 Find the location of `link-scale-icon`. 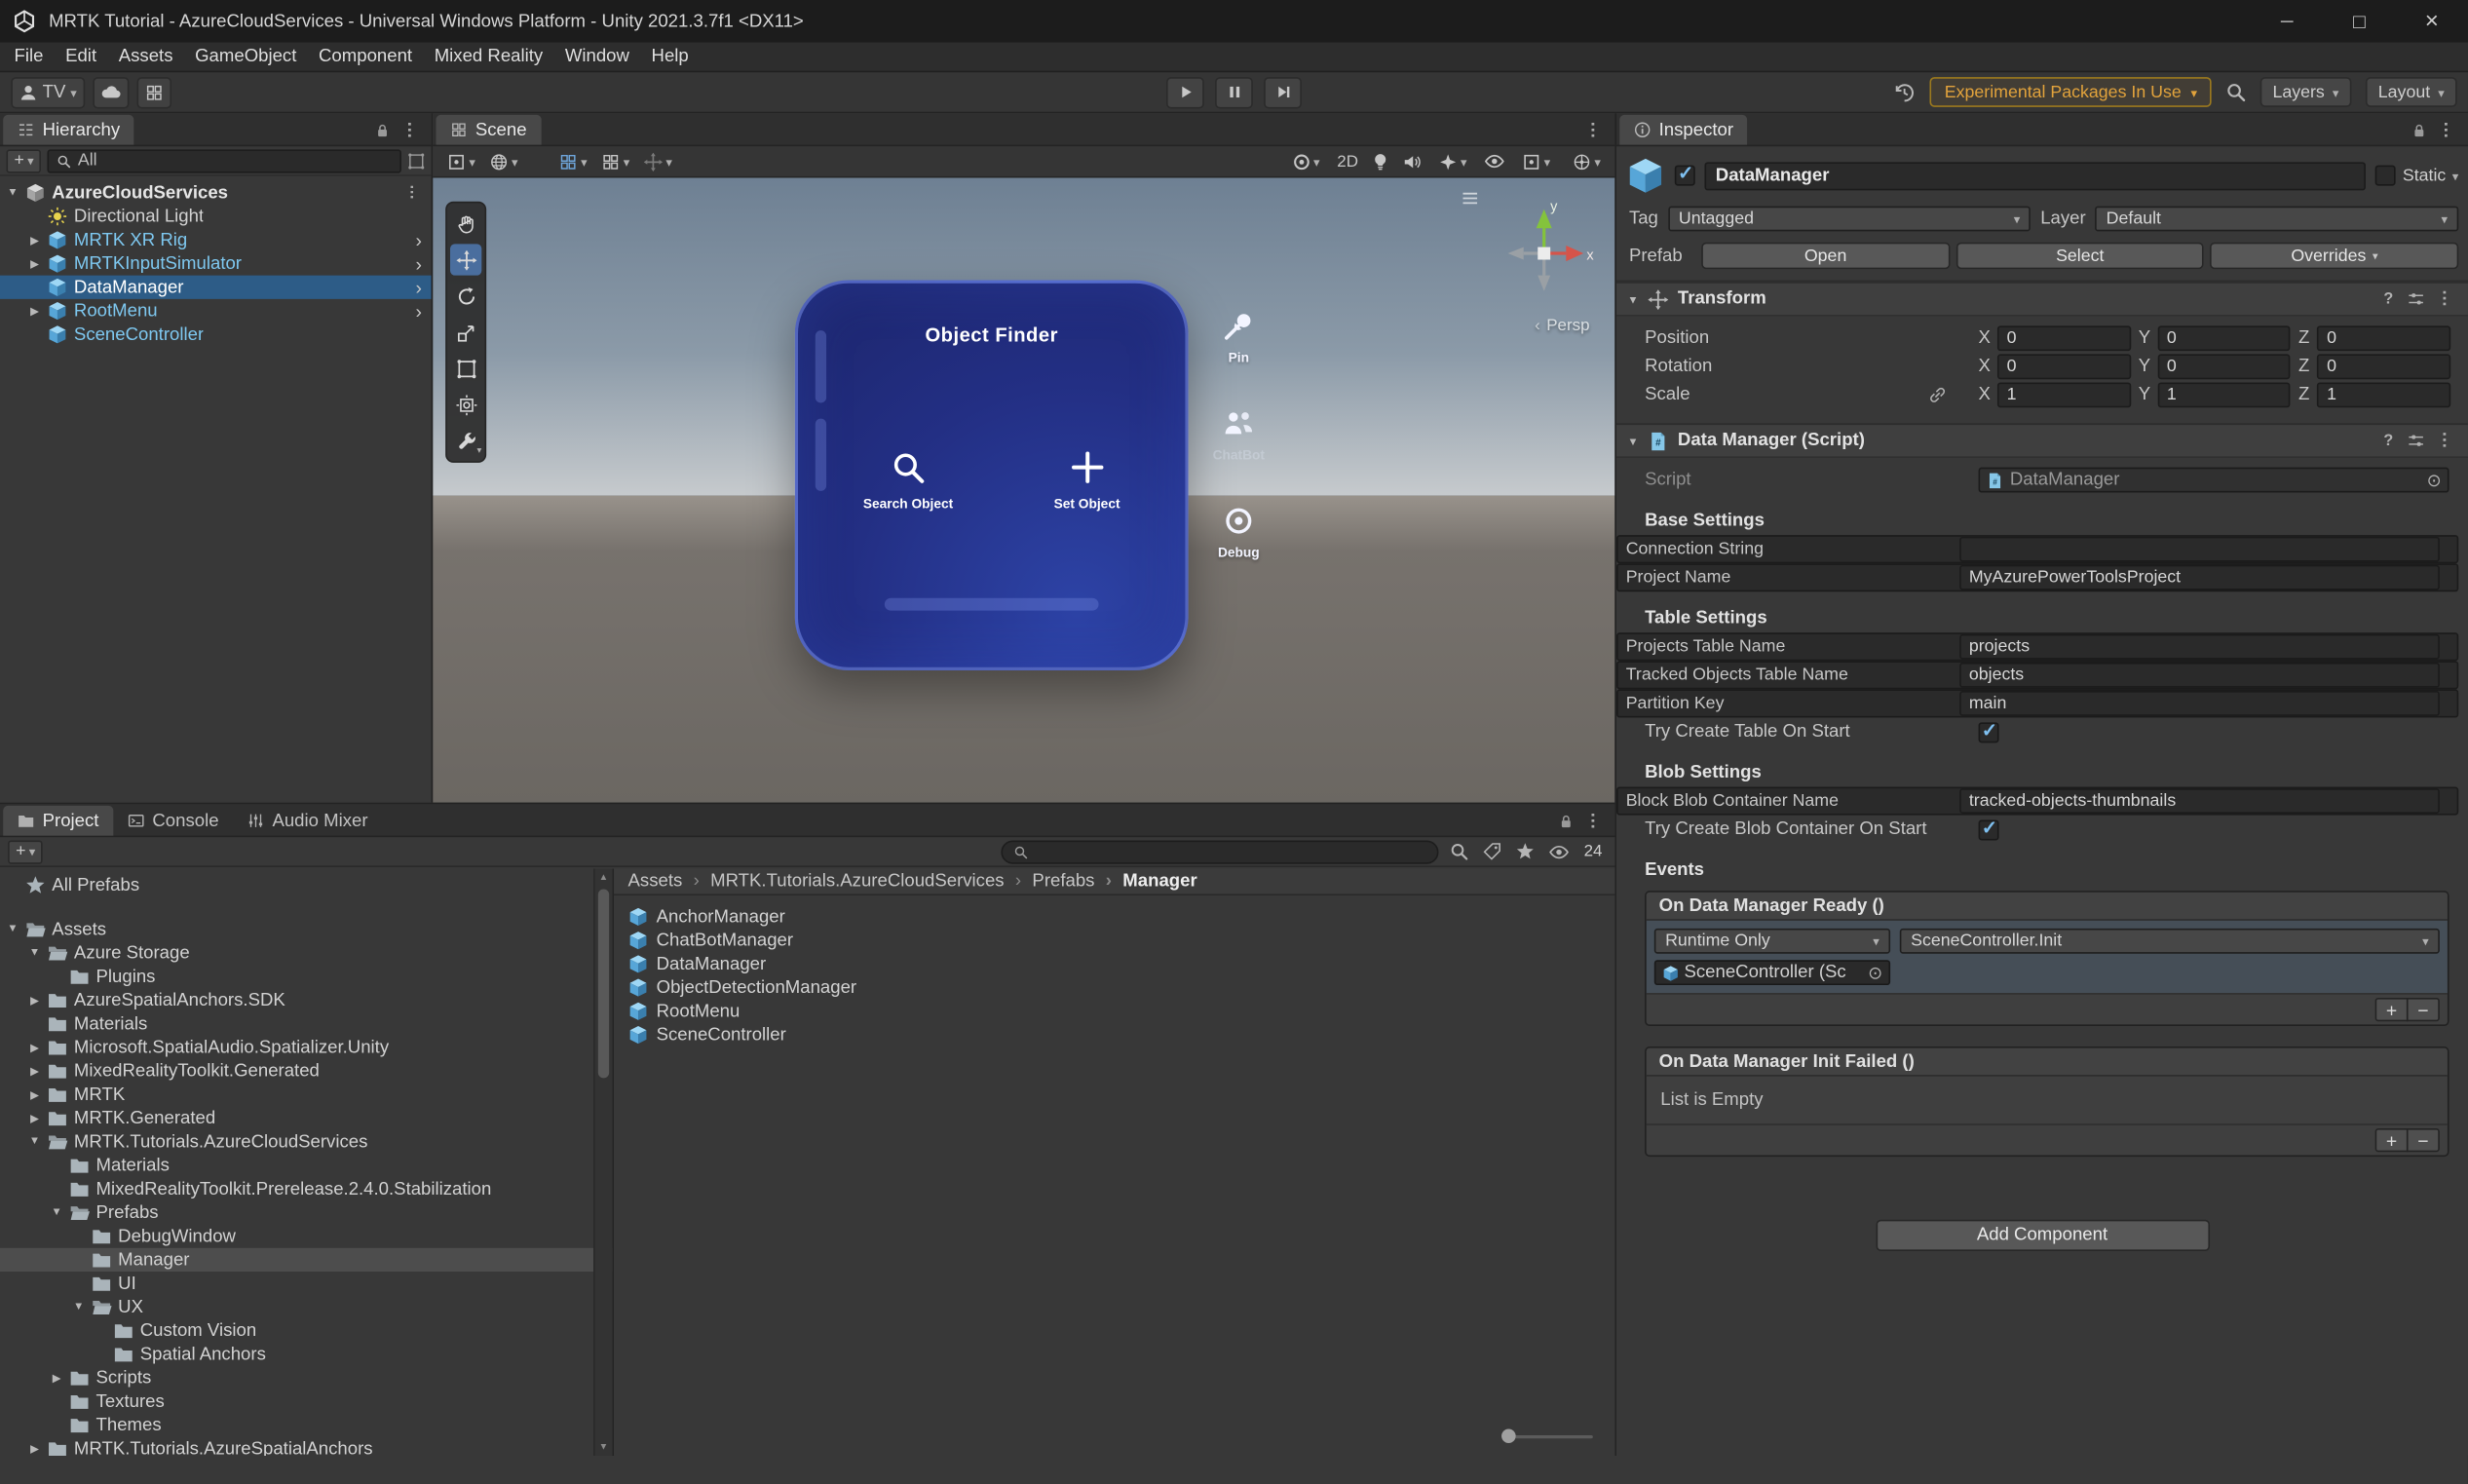

link-scale-icon is located at coordinates (1937, 395).